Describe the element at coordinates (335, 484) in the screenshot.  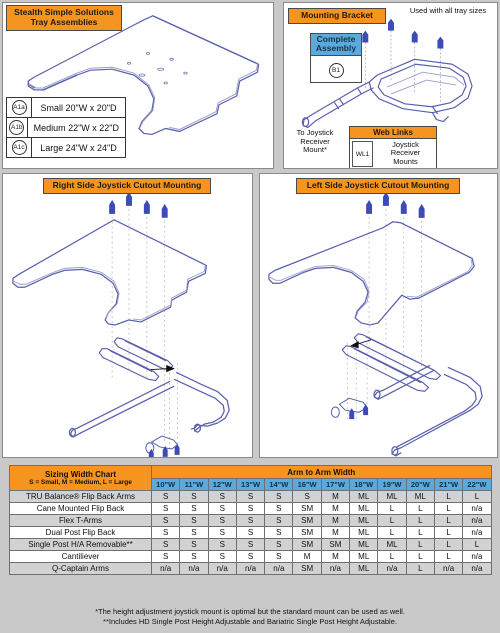
I see `col-header-17w: 17"W` at that location.